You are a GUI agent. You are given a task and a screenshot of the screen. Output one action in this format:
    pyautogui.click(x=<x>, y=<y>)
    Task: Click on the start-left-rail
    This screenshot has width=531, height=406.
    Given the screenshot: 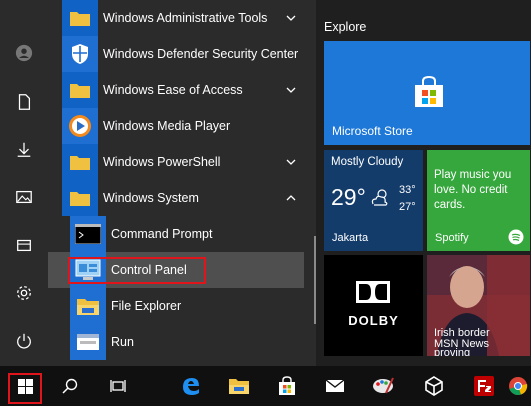 What is the action you would take?
    pyautogui.click(x=24, y=183)
    